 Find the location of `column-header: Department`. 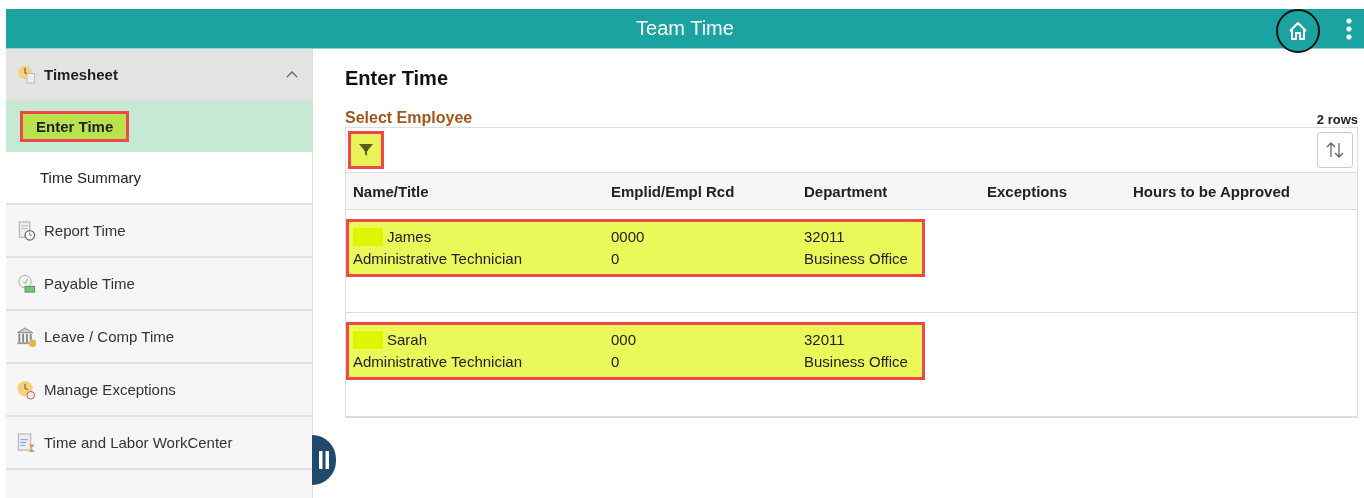

column-header: Department is located at coordinates (895, 191).